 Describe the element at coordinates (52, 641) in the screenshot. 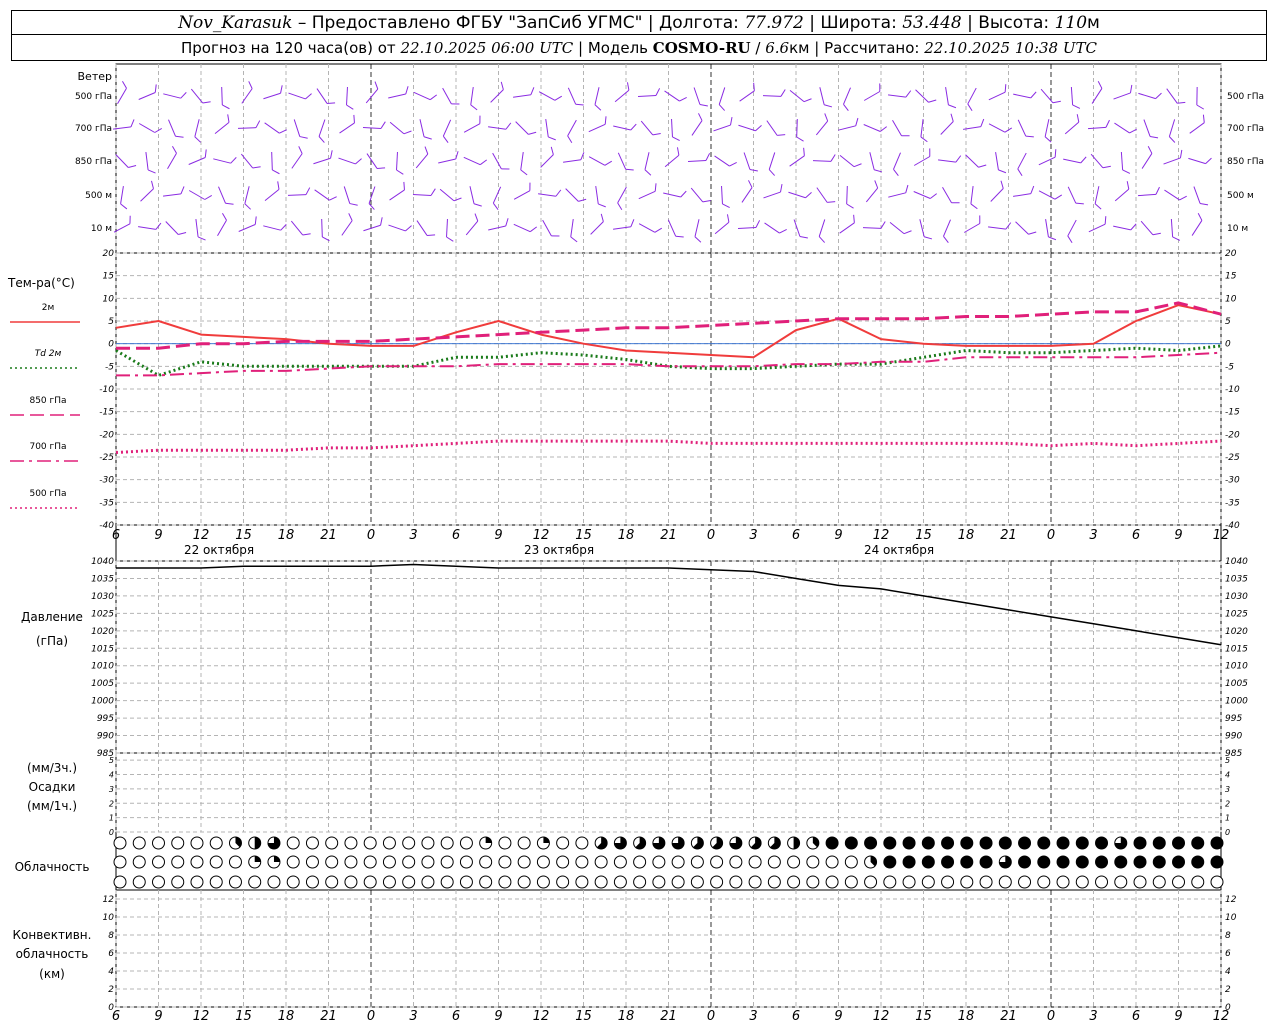

I see `pressure-axis-unit: (гПа)` at that location.